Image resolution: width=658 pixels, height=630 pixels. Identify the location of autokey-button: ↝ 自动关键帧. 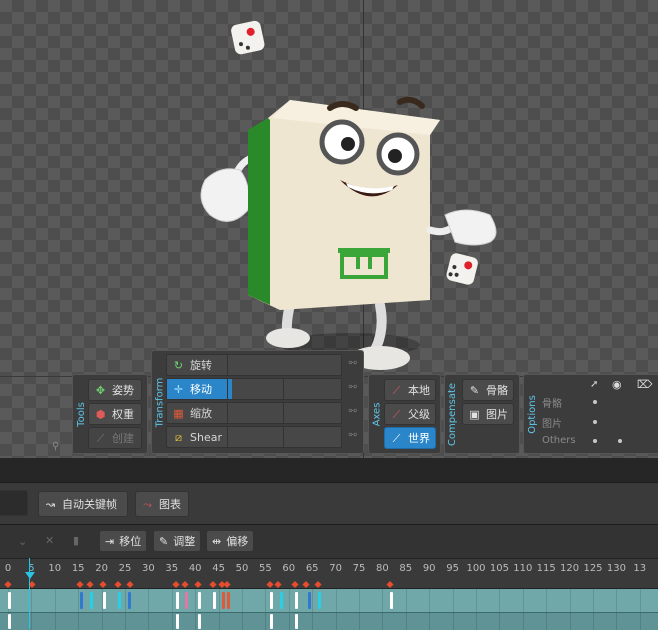
(83, 504).